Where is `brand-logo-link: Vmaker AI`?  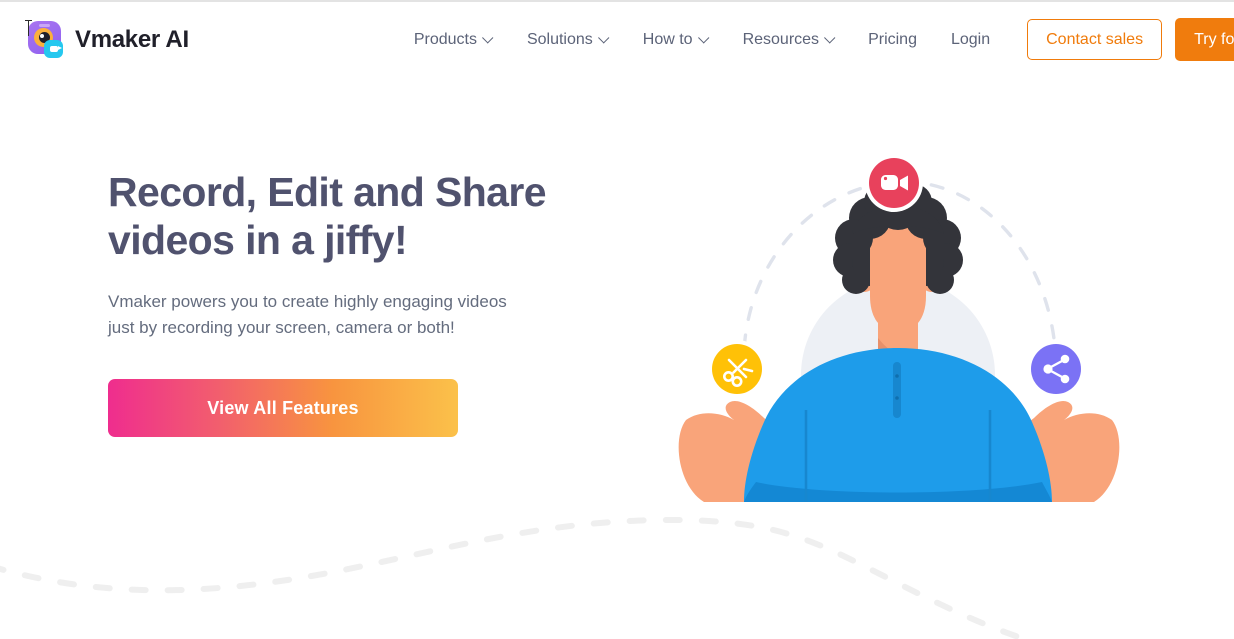 brand-logo-link: Vmaker AI is located at coordinates (107, 40).